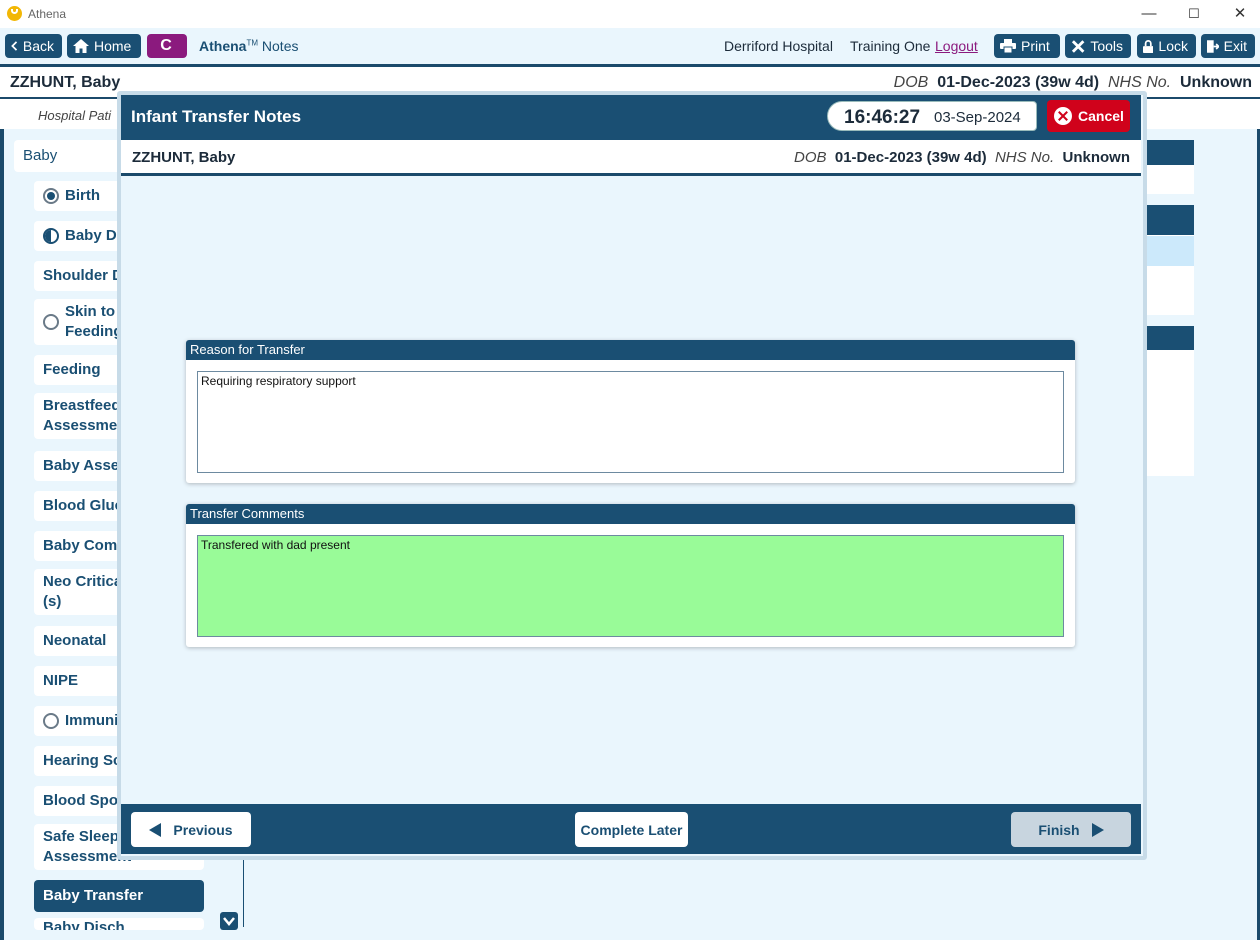 The image size is (1260, 940). Describe the element at coordinates (890, 46) in the screenshot. I see `user-name: Training One` at that location.